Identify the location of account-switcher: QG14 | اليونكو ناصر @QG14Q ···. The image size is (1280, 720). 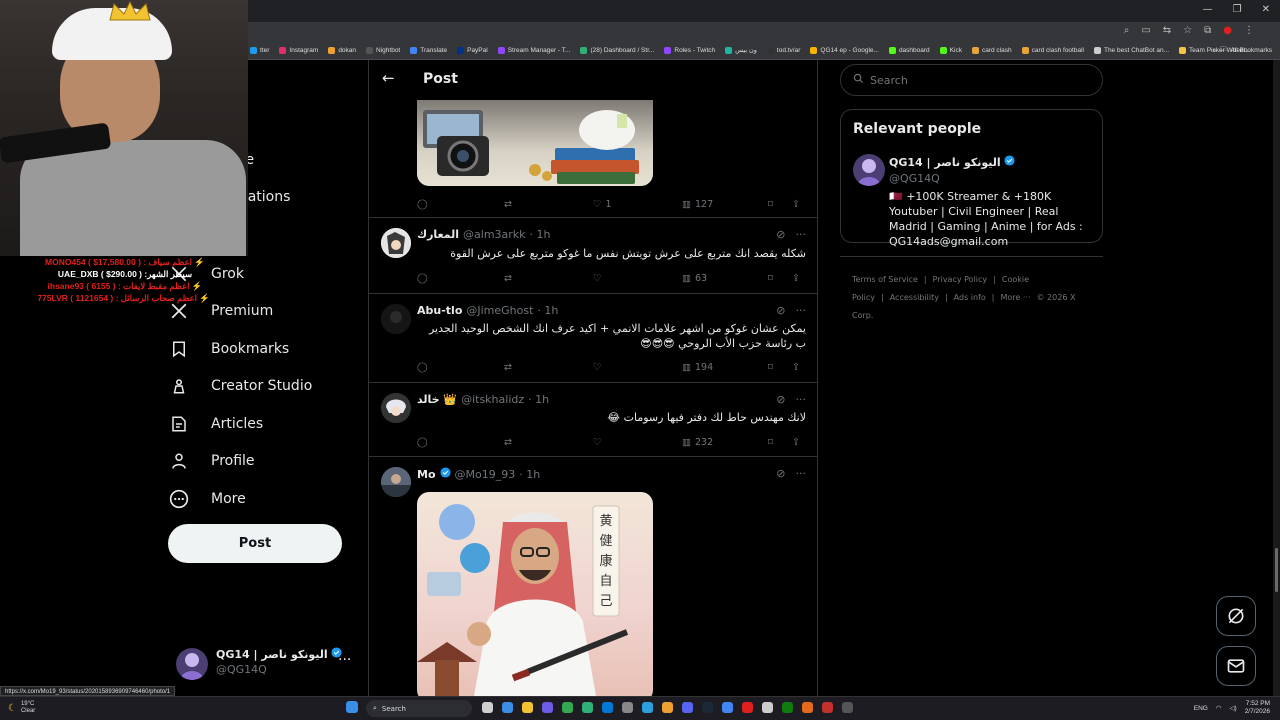
(266, 663).